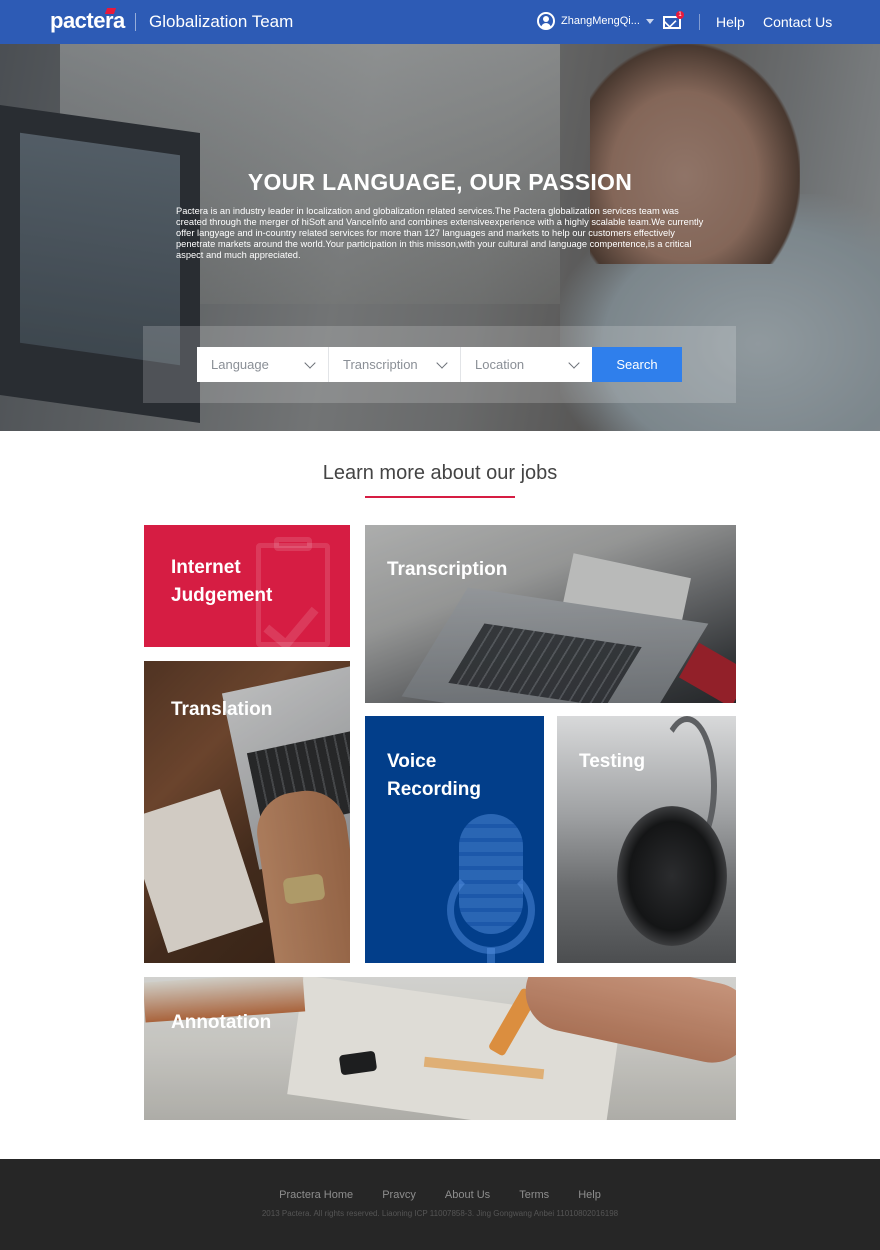  What do you see at coordinates (440, 473) in the screenshot?
I see `jobs-section-title: Learn more about our jobs` at bounding box center [440, 473].